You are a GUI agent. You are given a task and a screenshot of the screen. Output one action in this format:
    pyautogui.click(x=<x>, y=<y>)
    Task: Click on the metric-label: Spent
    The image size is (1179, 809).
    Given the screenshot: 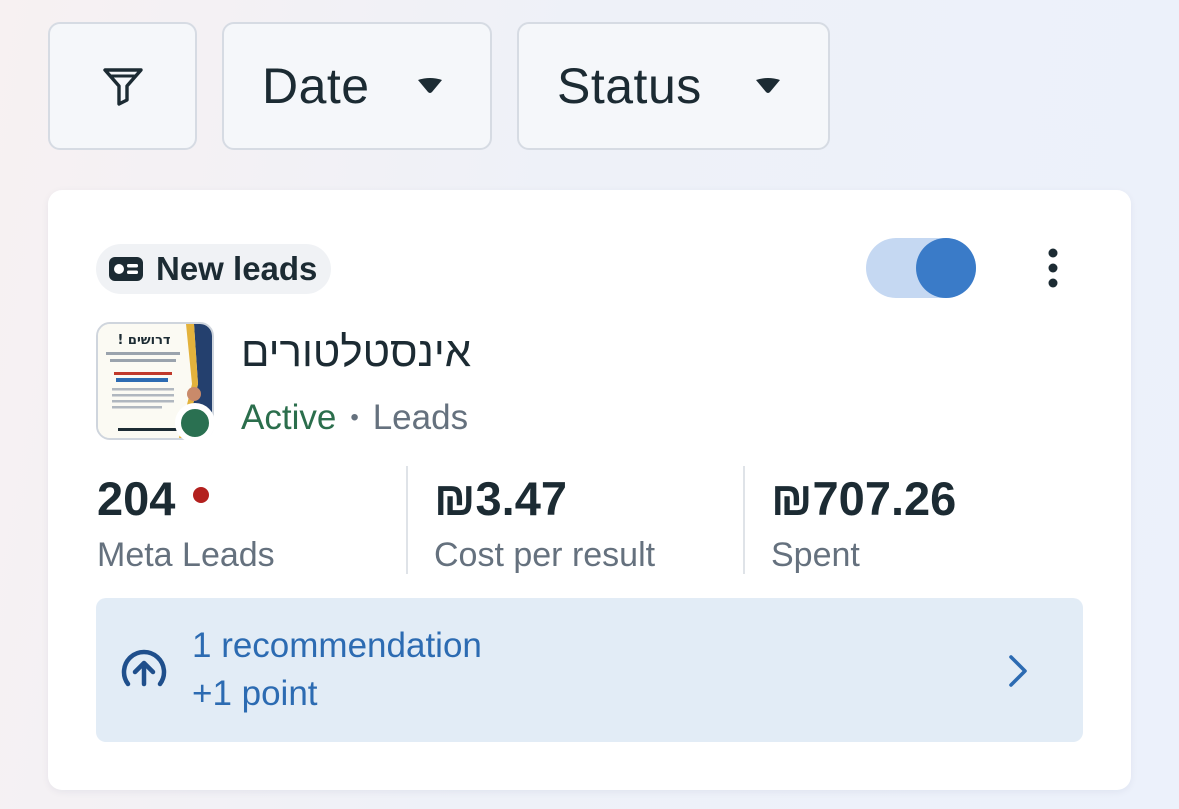 What is the action you would take?
    pyautogui.click(x=815, y=555)
    